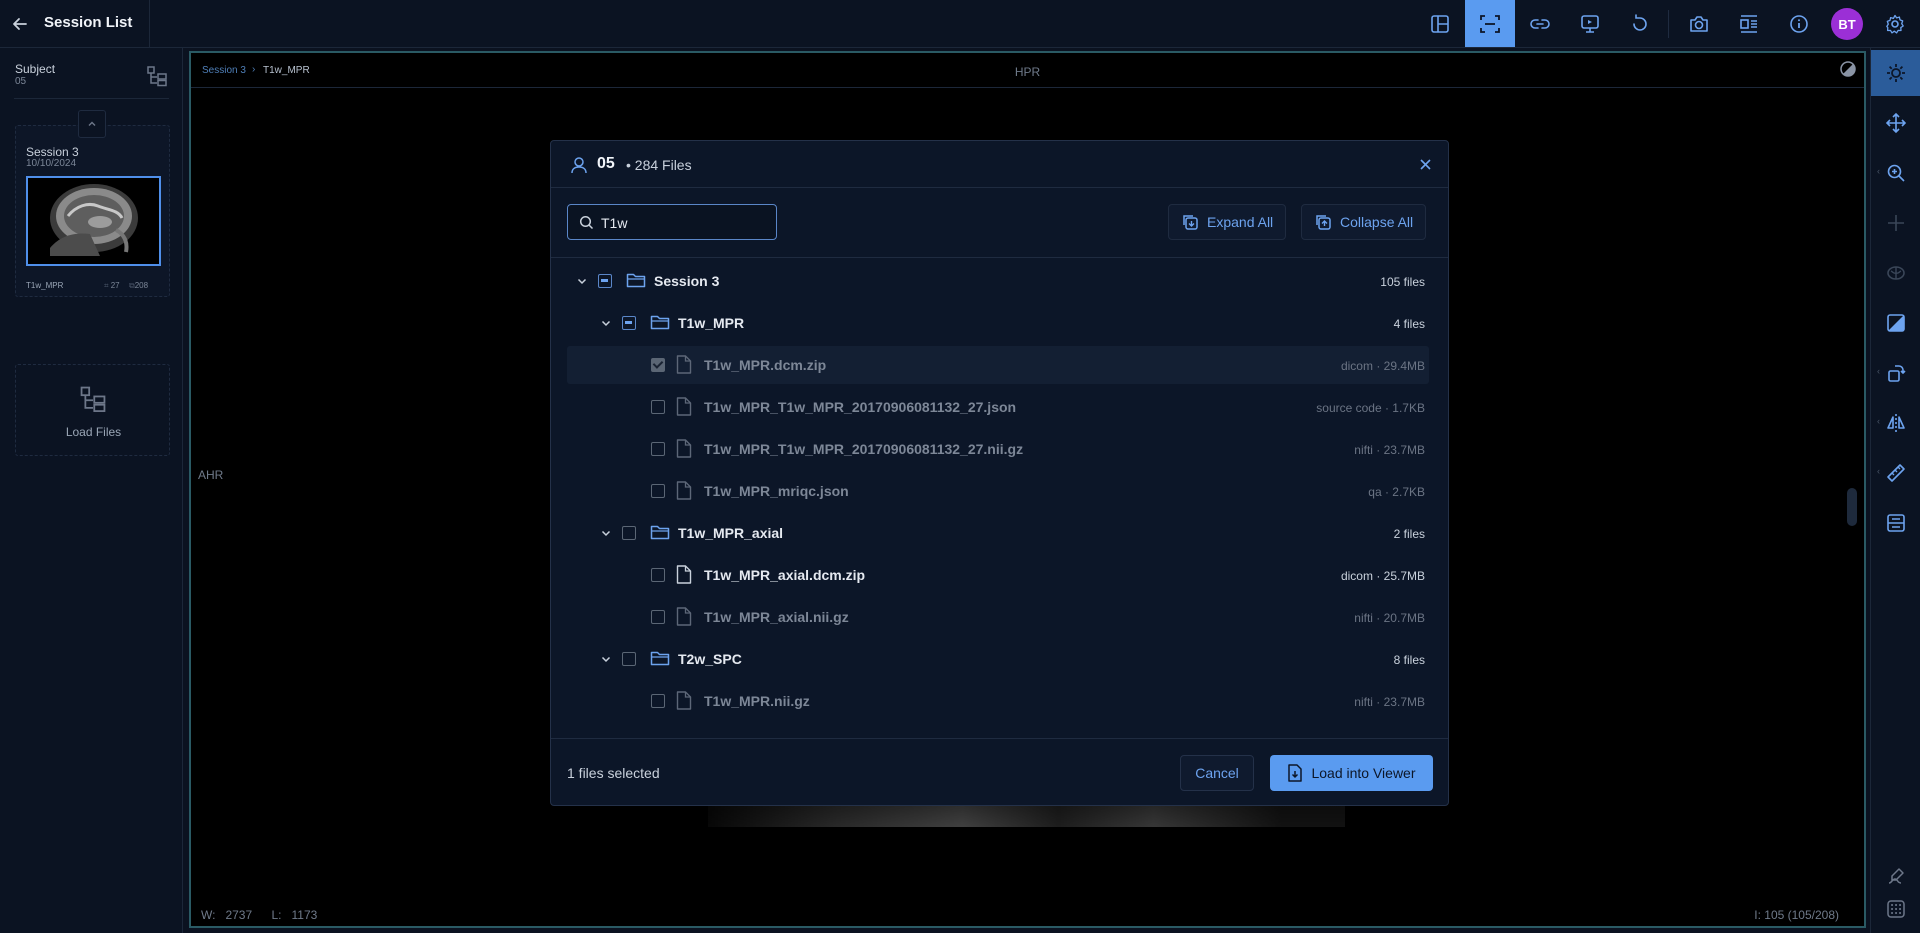 This screenshot has height=933, width=1920. What do you see at coordinates (757, 701) in the screenshot?
I see `file-name: T1w_MPR.nii.gz` at bounding box center [757, 701].